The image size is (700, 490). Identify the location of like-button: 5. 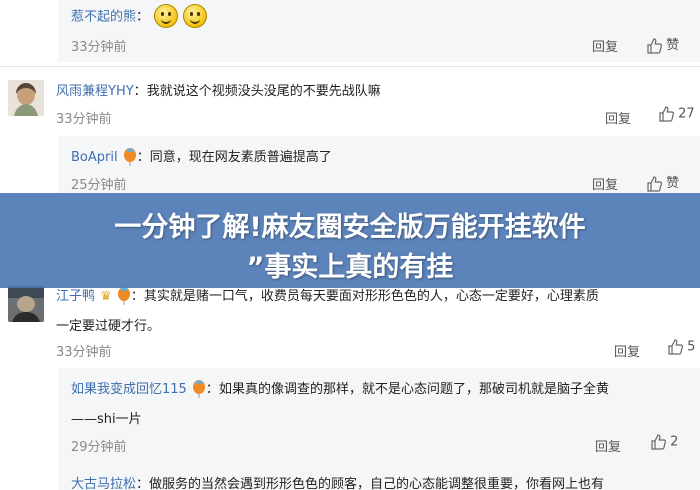
(681, 347).